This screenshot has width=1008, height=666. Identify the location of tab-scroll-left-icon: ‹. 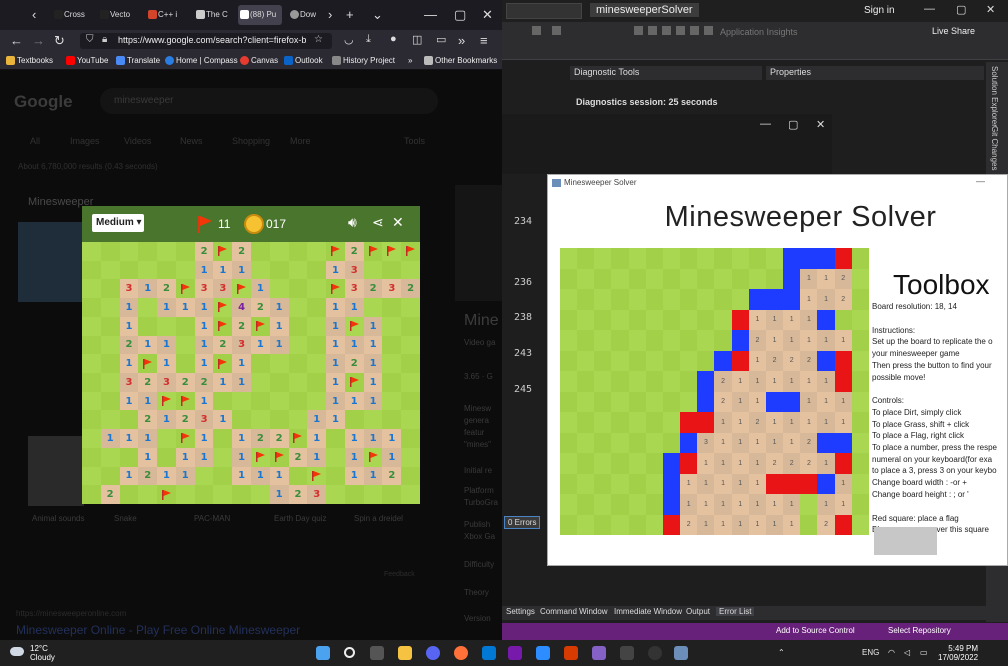
(34, 14).